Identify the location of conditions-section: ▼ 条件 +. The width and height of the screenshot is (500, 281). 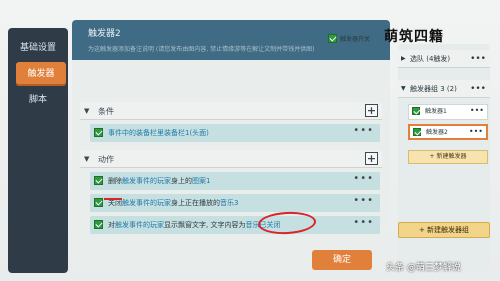
(231, 111).